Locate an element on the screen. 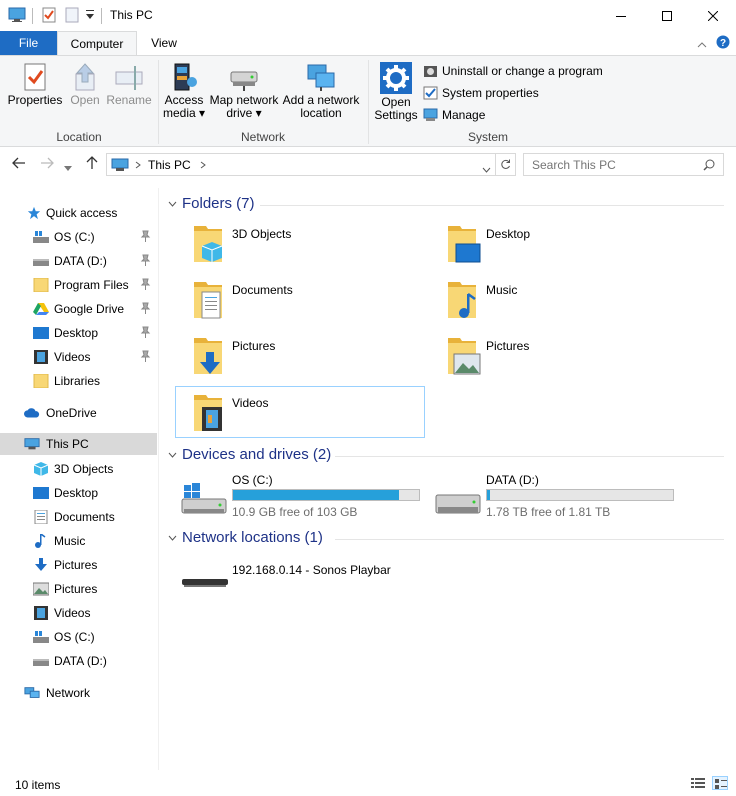 The image size is (736, 796). address-row: This PC is located at coordinates (368, 164).